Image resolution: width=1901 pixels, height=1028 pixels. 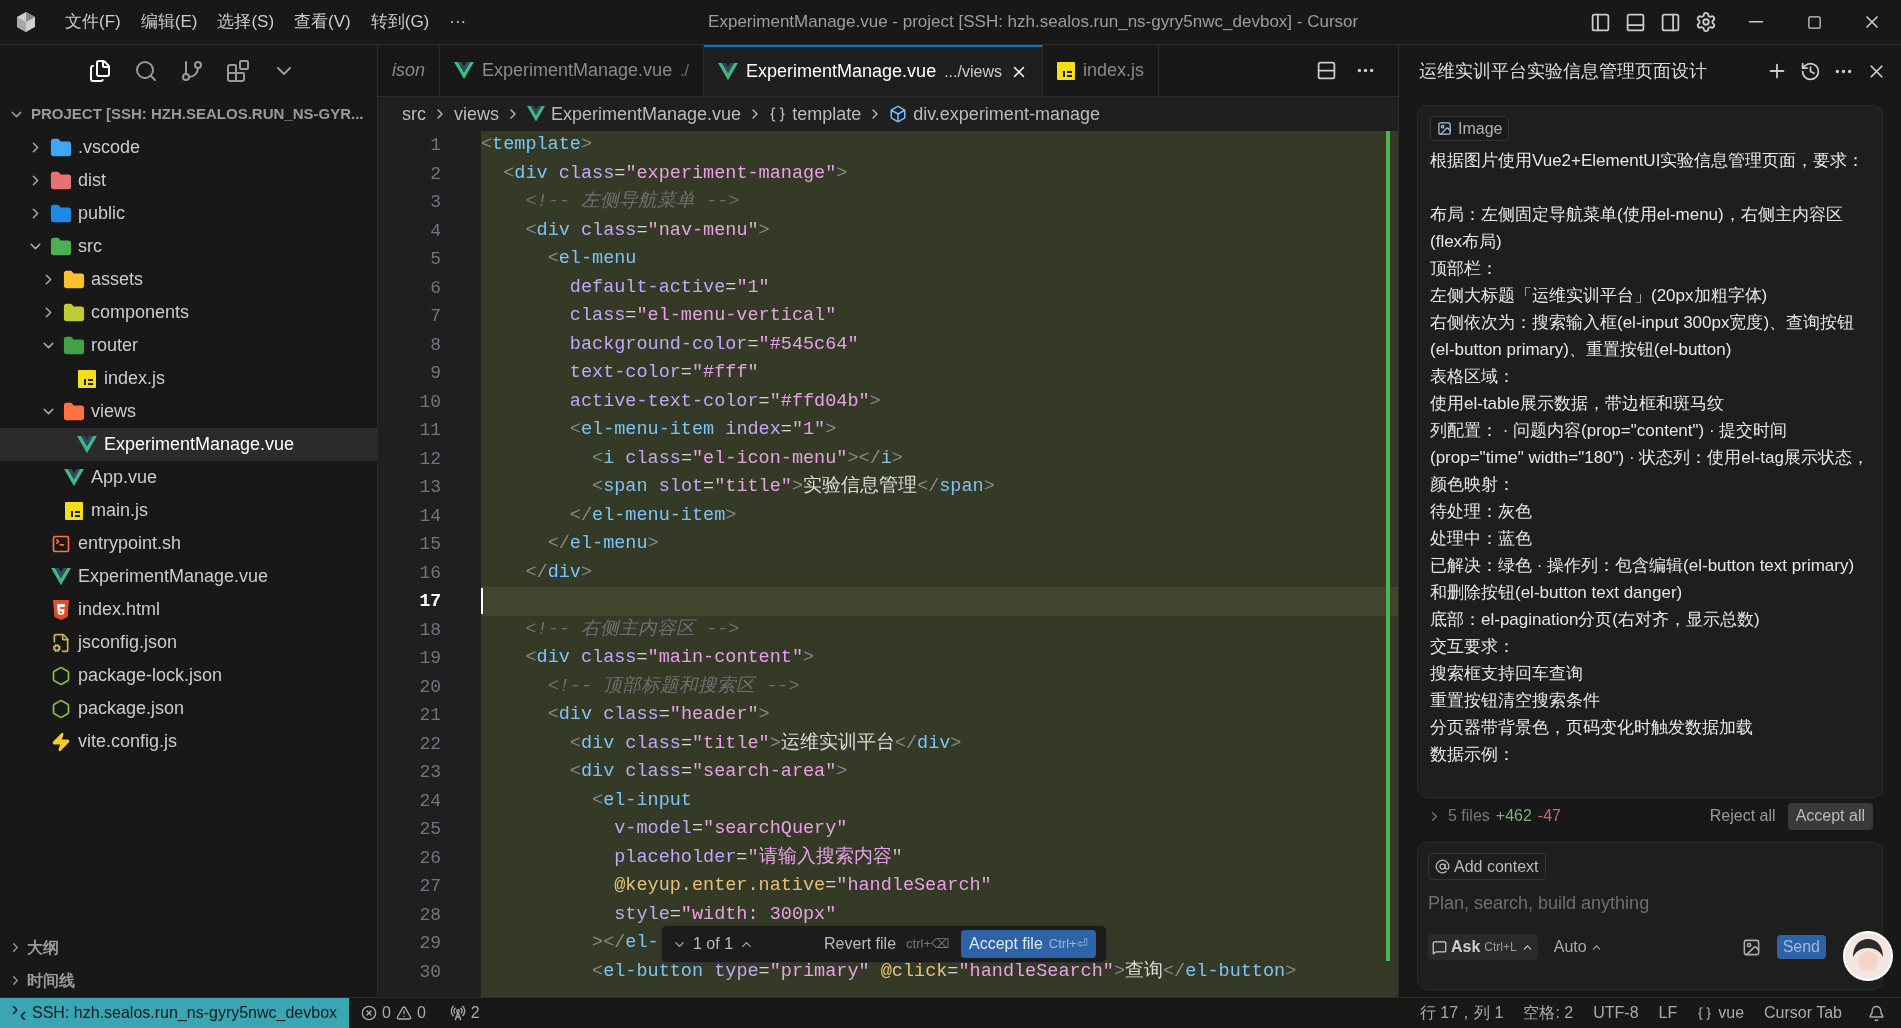 I want to click on window-title: ExperimentManage.vue - project [SSH: hzh.sealos.run_ns-gyry5nwc_devbox] - Cursor, so click(x=1033, y=22).